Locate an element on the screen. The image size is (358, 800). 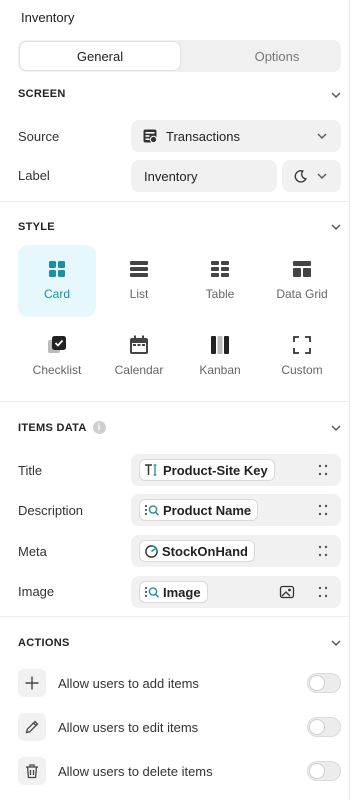
checklist-icon is located at coordinates (57, 344).